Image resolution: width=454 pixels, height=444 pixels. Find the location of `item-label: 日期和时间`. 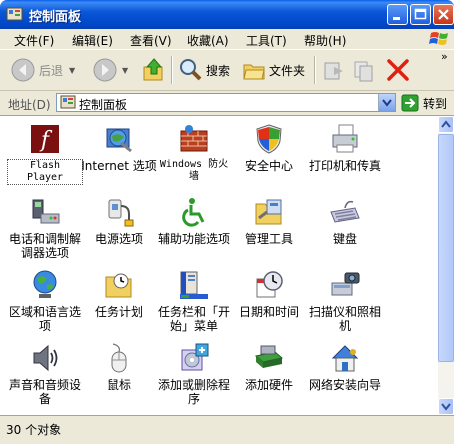

item-label: 日期和时间 is located at coordinates (268, 312).